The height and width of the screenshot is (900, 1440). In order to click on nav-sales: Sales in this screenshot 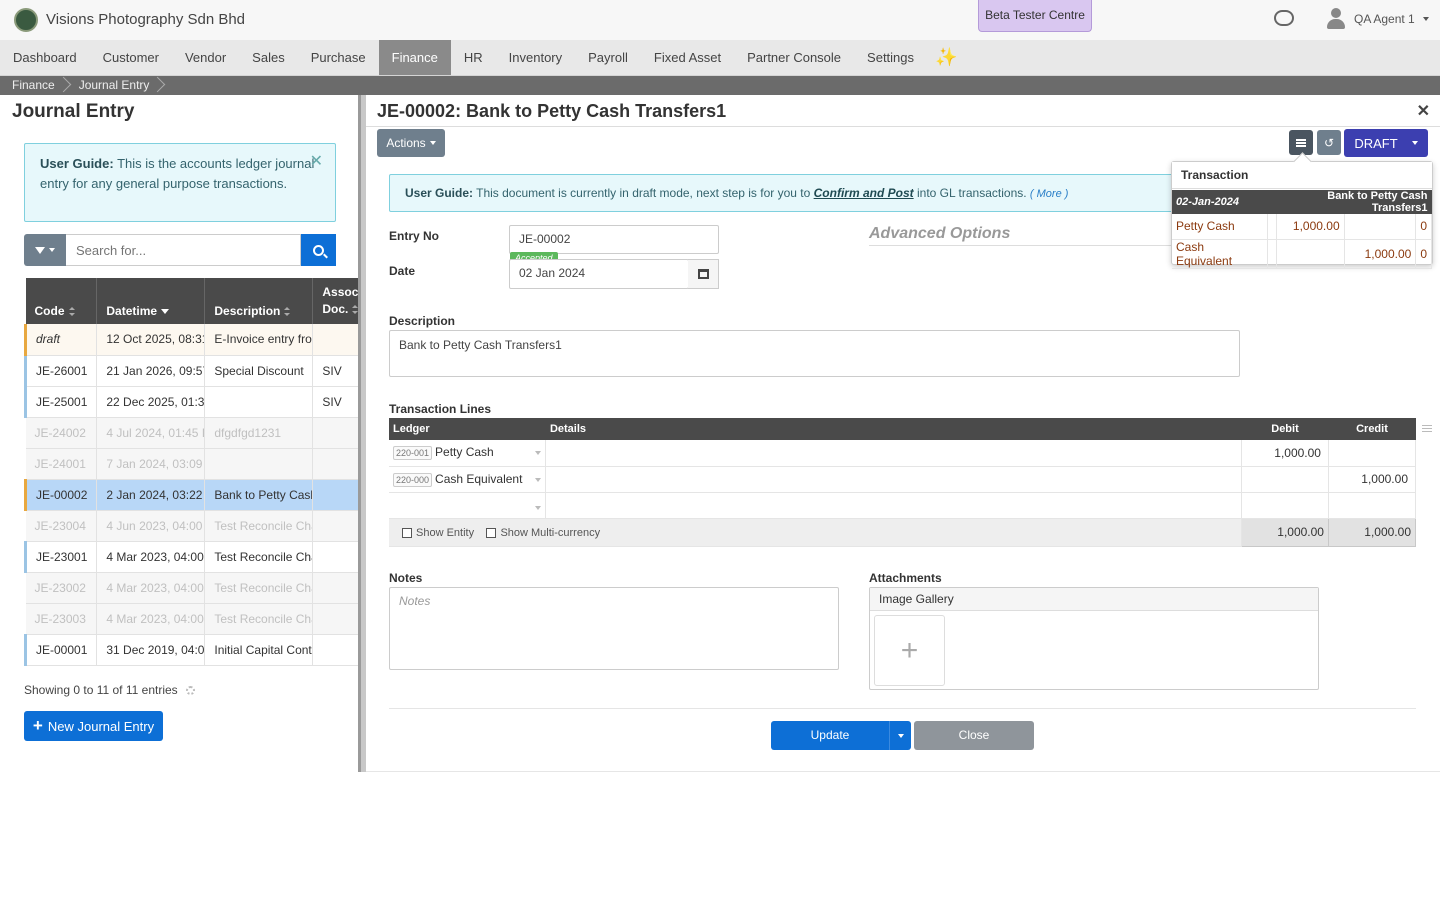, I will do `click(268, 57)`.